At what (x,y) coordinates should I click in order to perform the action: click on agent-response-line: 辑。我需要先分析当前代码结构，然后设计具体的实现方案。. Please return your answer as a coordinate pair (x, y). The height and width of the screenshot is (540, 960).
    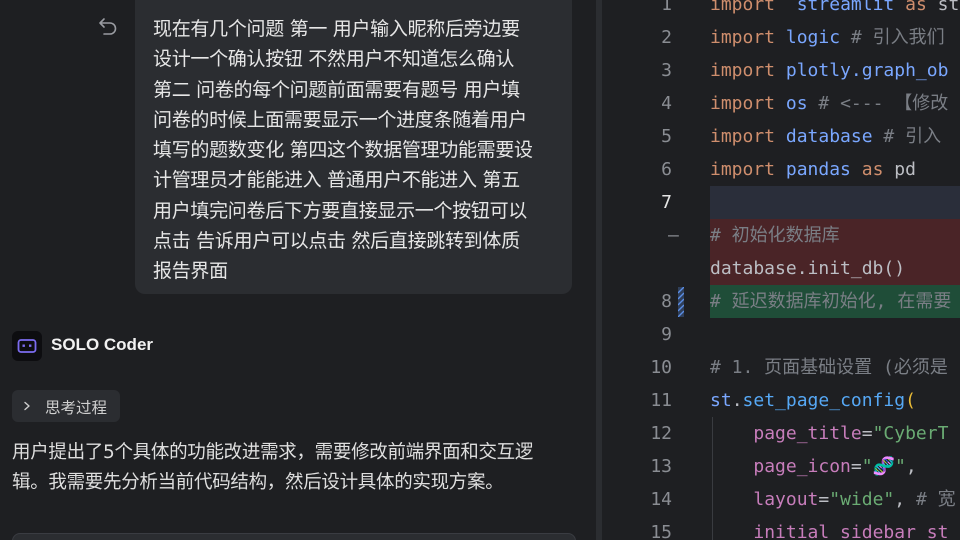
    Looking at the image, I should click on (258, 482).